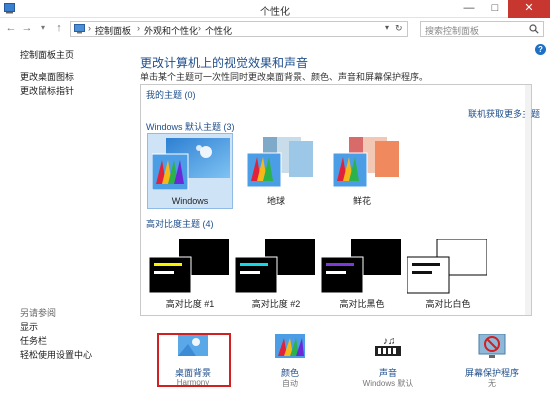 The image size is (550, 400). What do you see at coordinates (47, 54) in the screenshot?
I see `sidebar-link-control-panel-home: 控制面板主页` at bounding box center [47, 54].